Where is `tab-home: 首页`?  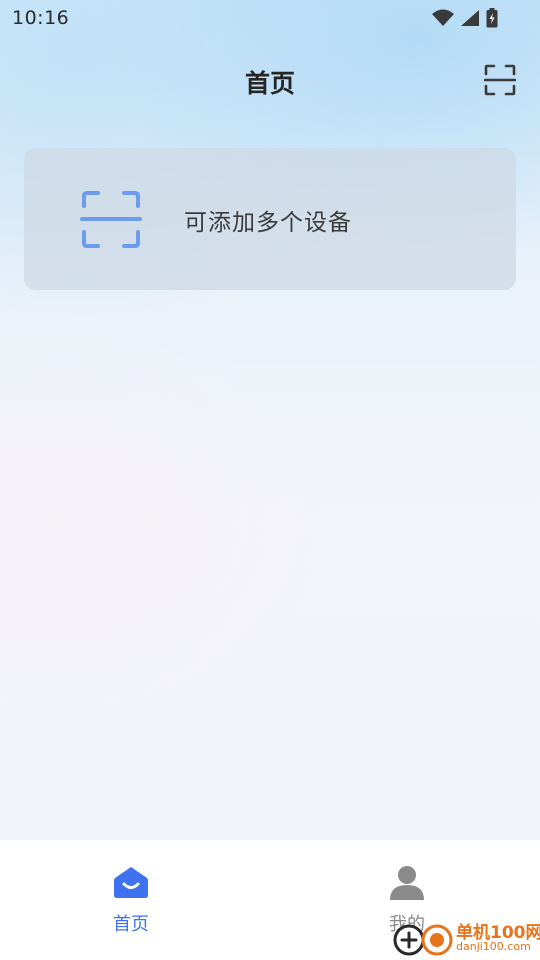
tab-home: 首页 is located at coordinates (131, 900).